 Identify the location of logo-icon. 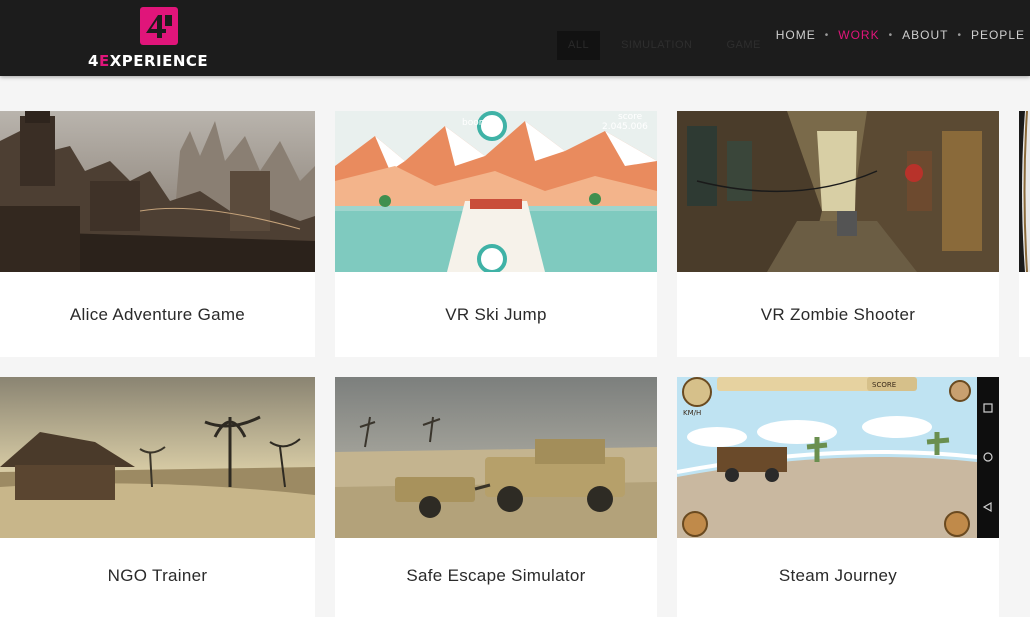
(159, 26).